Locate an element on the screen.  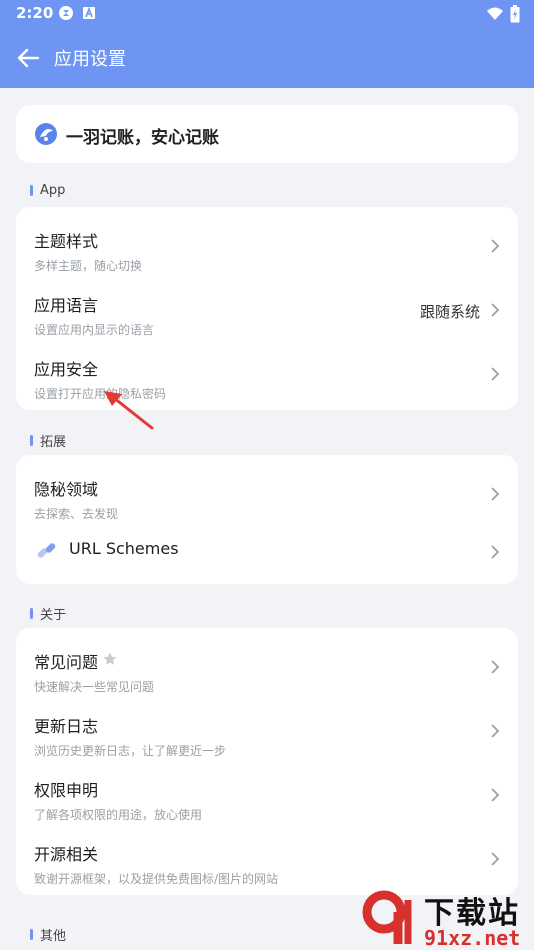
section-label-other: 其他 is located at coordinates (48, 934).